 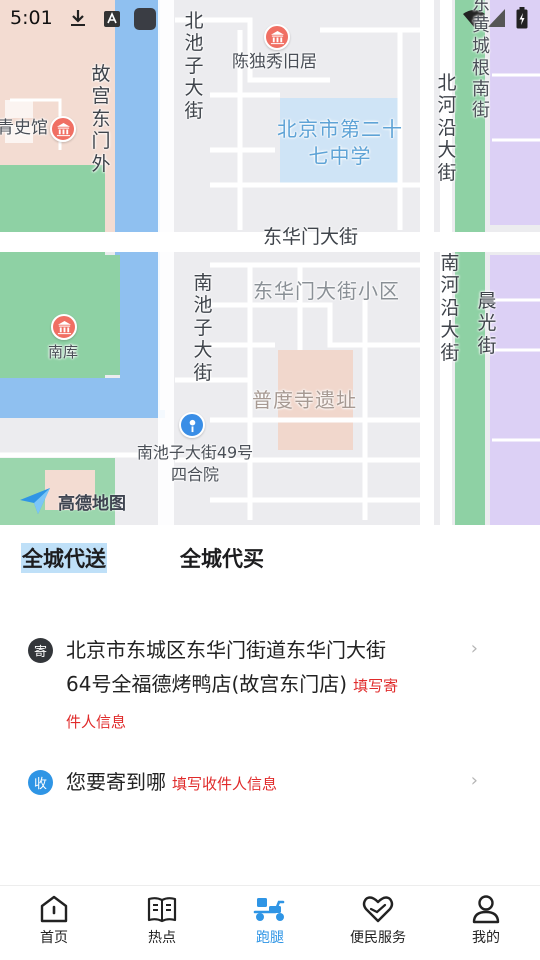 What do you see at coordinates (270, 938) in the screenshot?
I see `nav-errand-label: 跑腿` at bounding box center [270, 938].